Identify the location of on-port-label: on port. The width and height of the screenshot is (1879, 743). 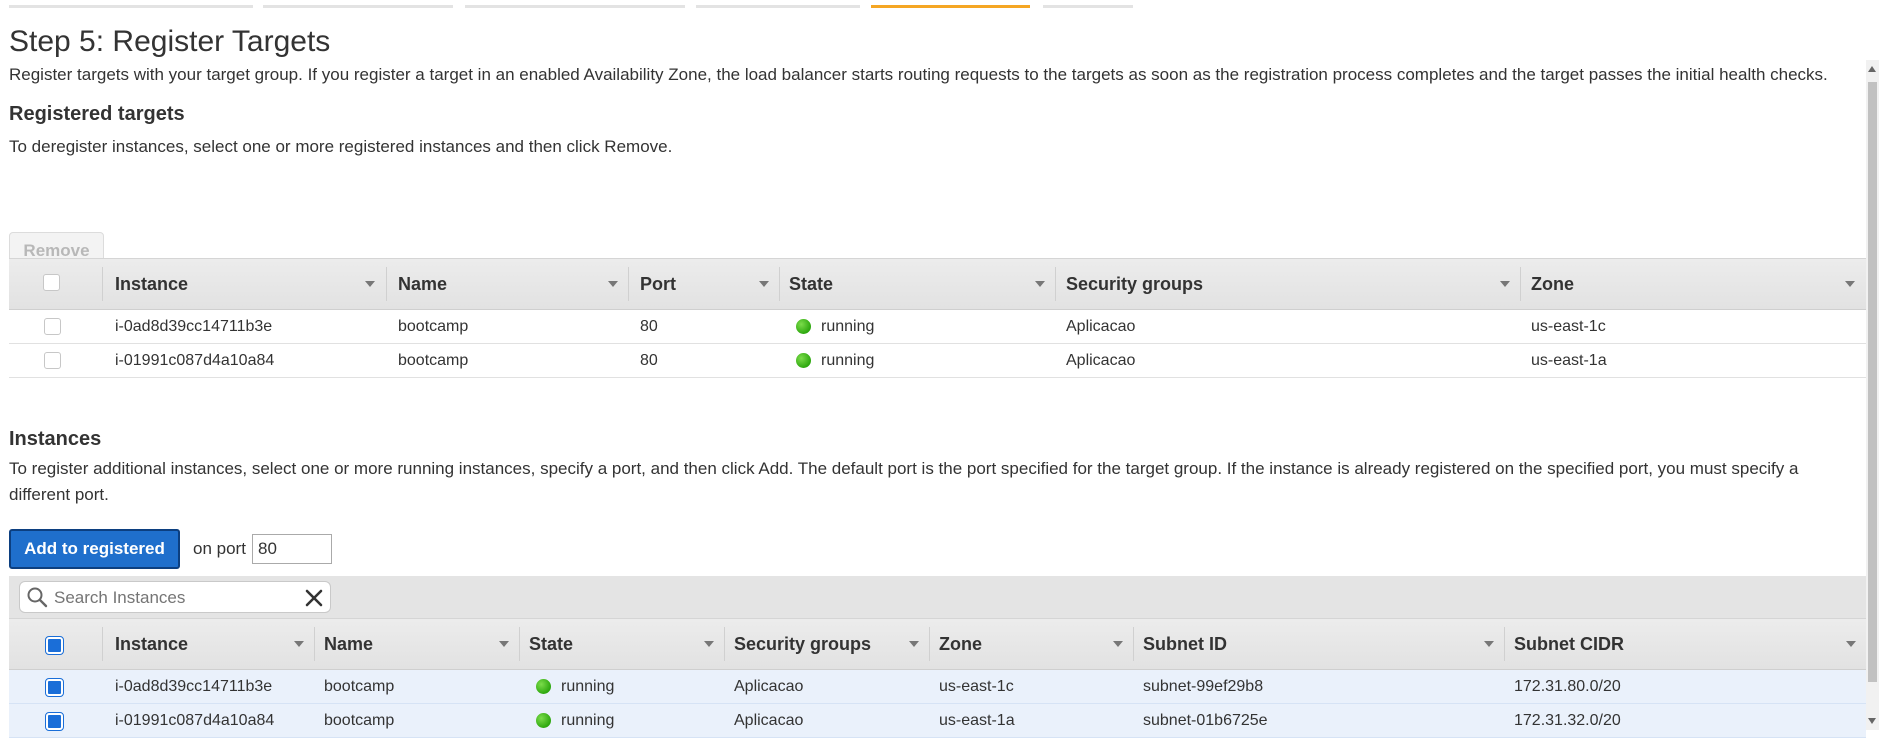
(219, 548).